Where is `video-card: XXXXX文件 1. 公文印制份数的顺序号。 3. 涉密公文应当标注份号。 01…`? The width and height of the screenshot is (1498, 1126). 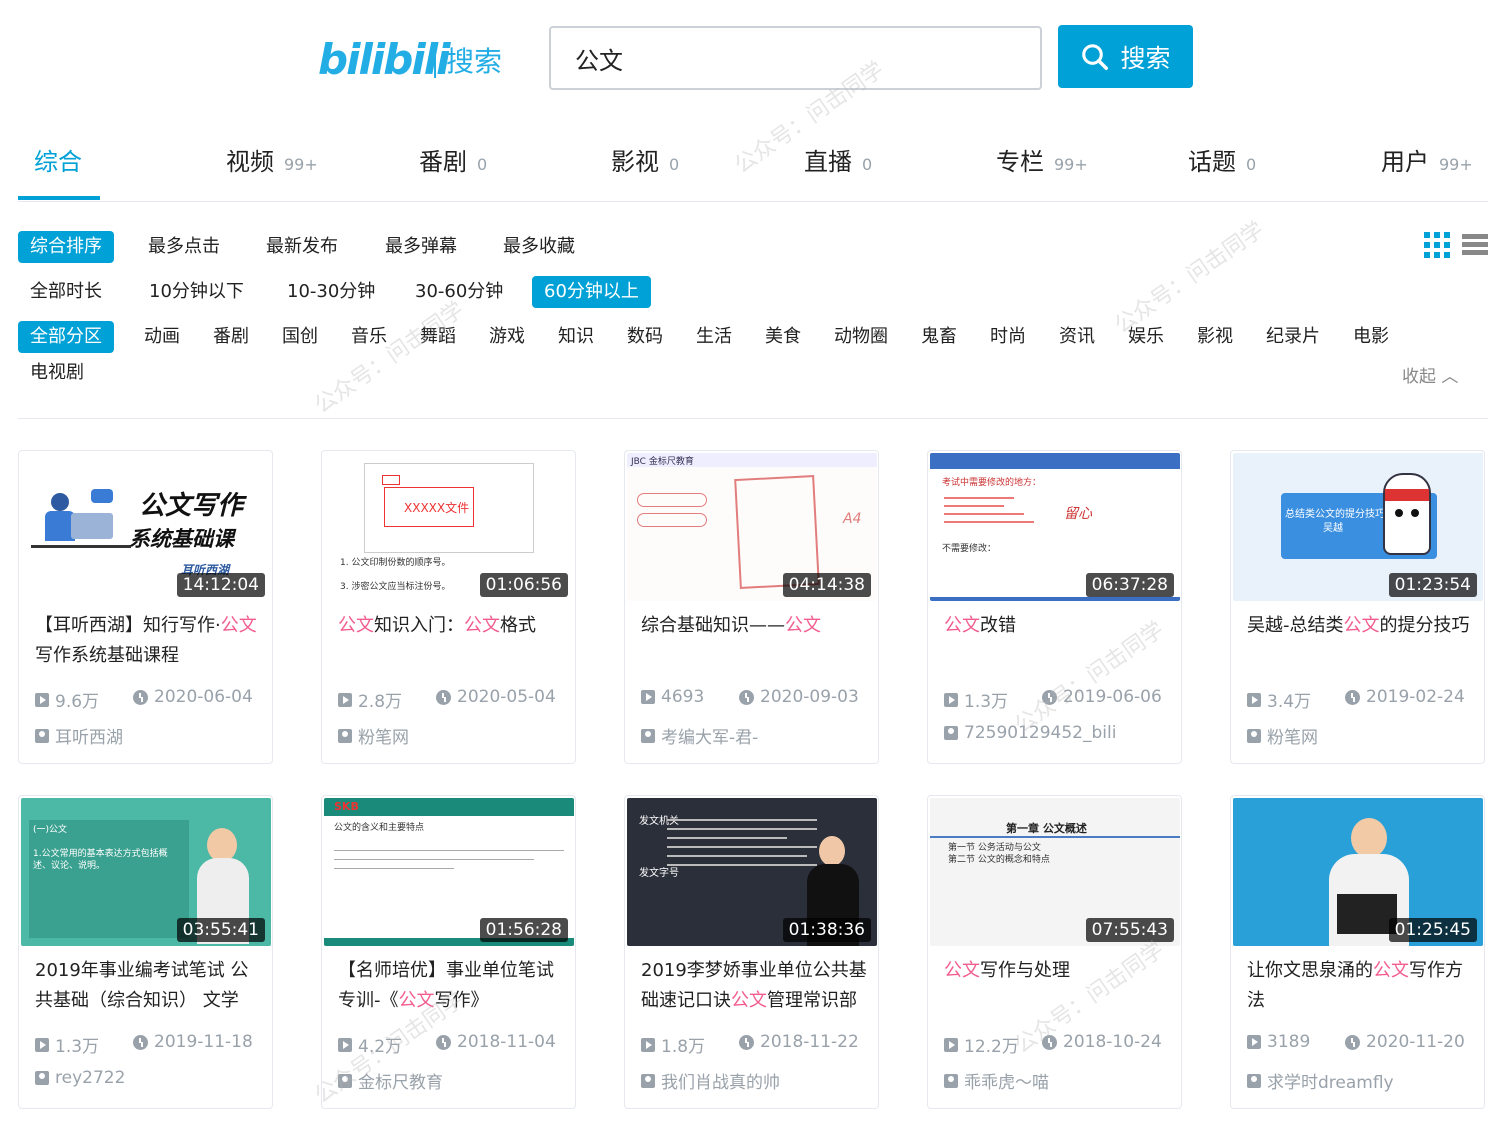
video-card: XXXXX文件 1. 公文印制份数的顺序号。 3. 涉密公文应当标注份号。 01… is located at coordinates (448, 607).